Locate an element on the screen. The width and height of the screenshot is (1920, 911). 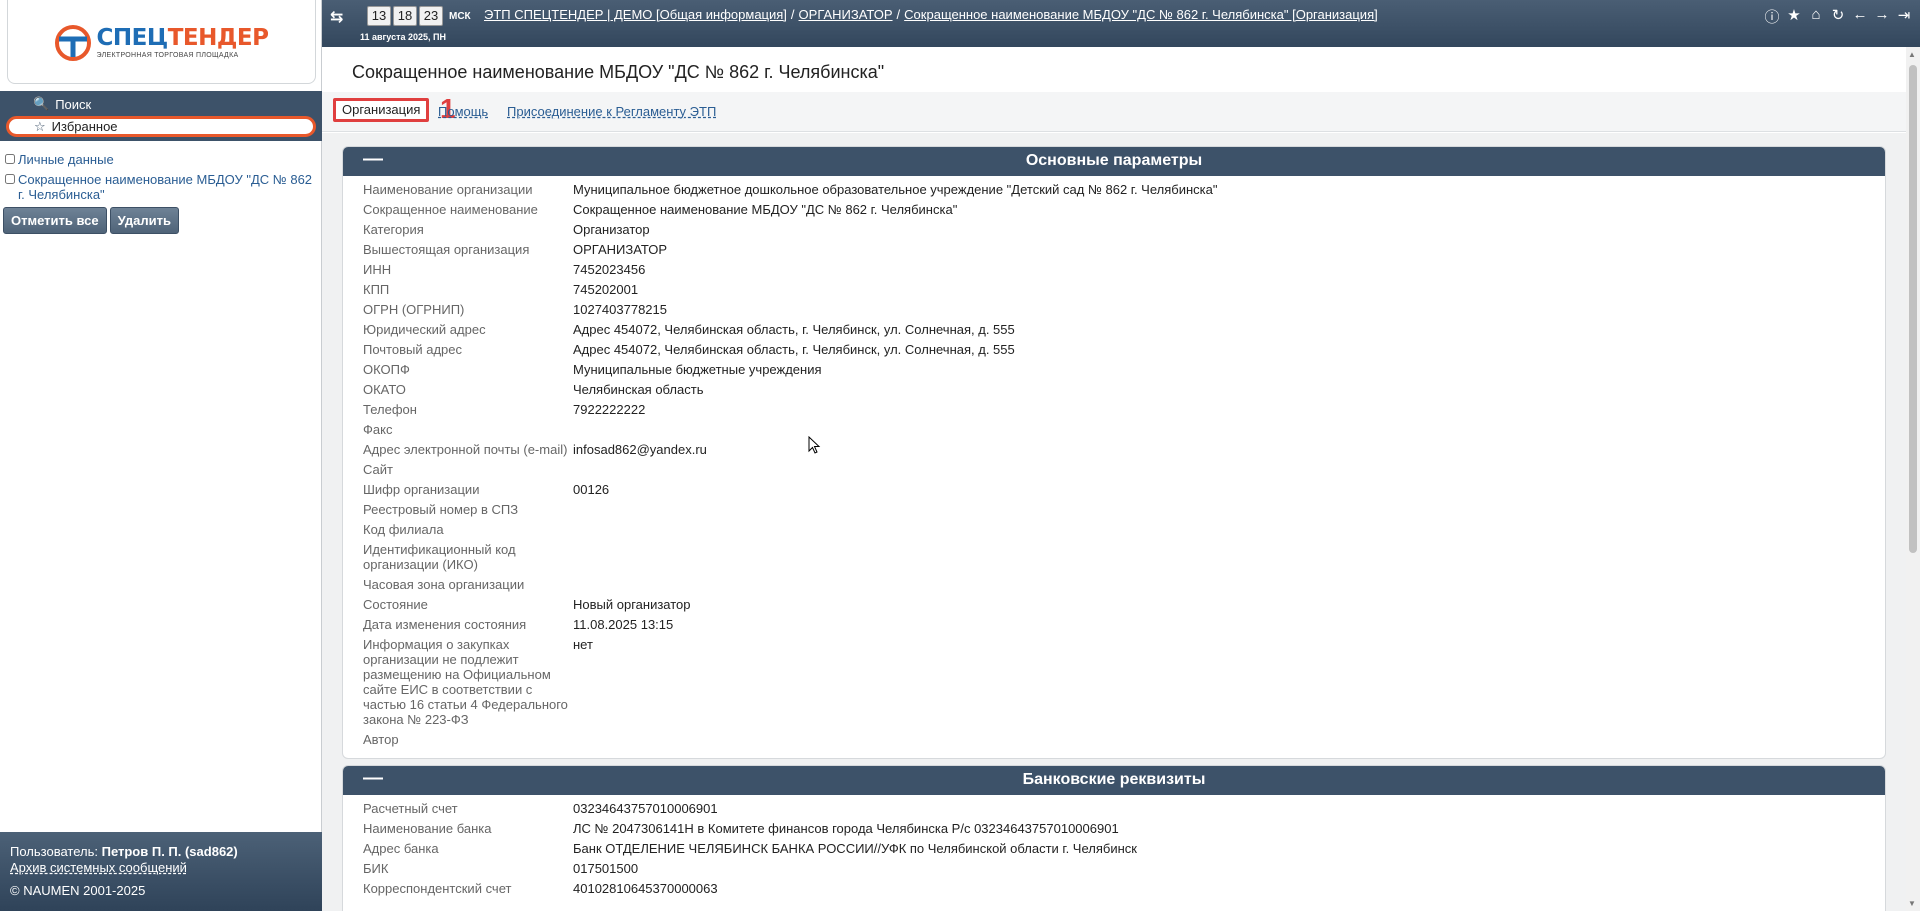
main-params-header: — Основные параметры is located at coordinates (1114, 161).